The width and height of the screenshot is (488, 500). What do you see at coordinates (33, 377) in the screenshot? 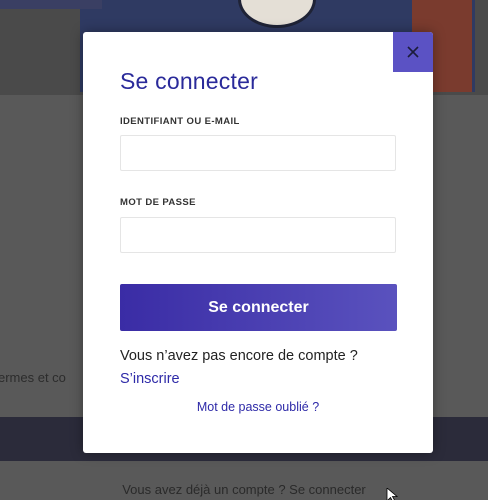
I see `background-terms-text: ermes et co` at bounding box center [33, 377].